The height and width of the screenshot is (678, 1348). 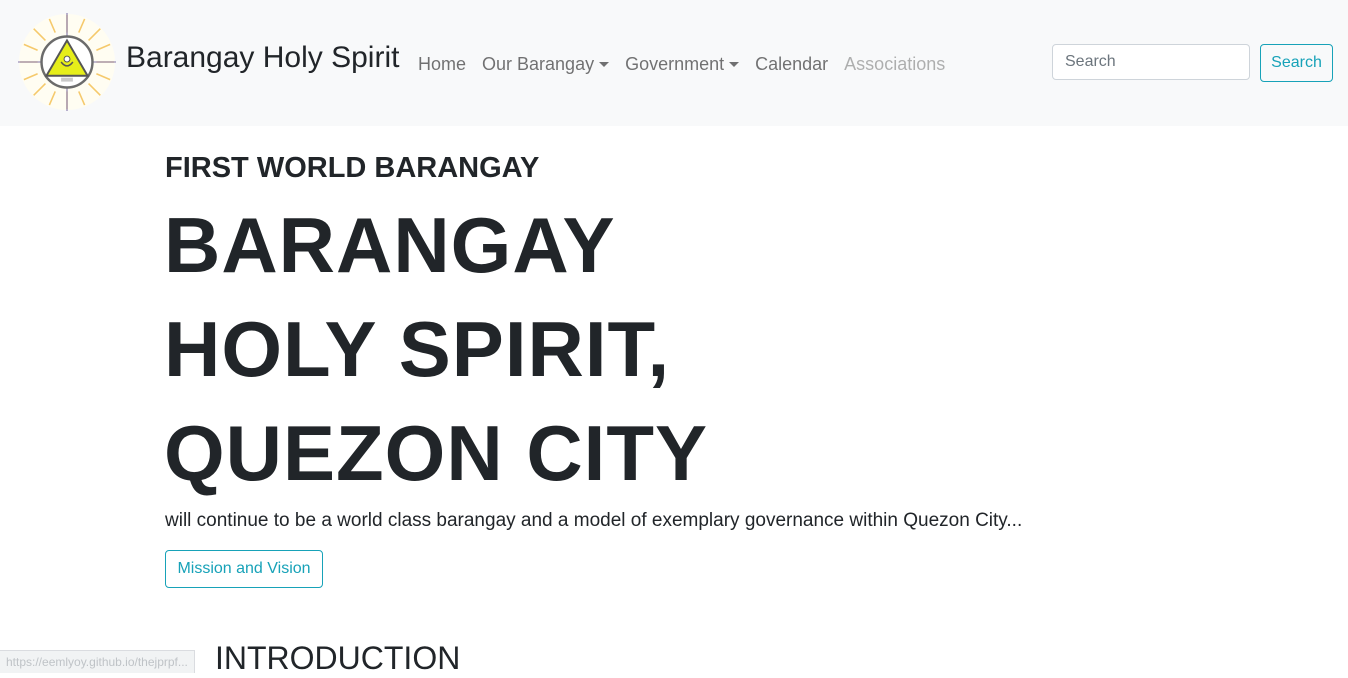 I want to click on nav-home-label: Home, so click(x=442, y=63).